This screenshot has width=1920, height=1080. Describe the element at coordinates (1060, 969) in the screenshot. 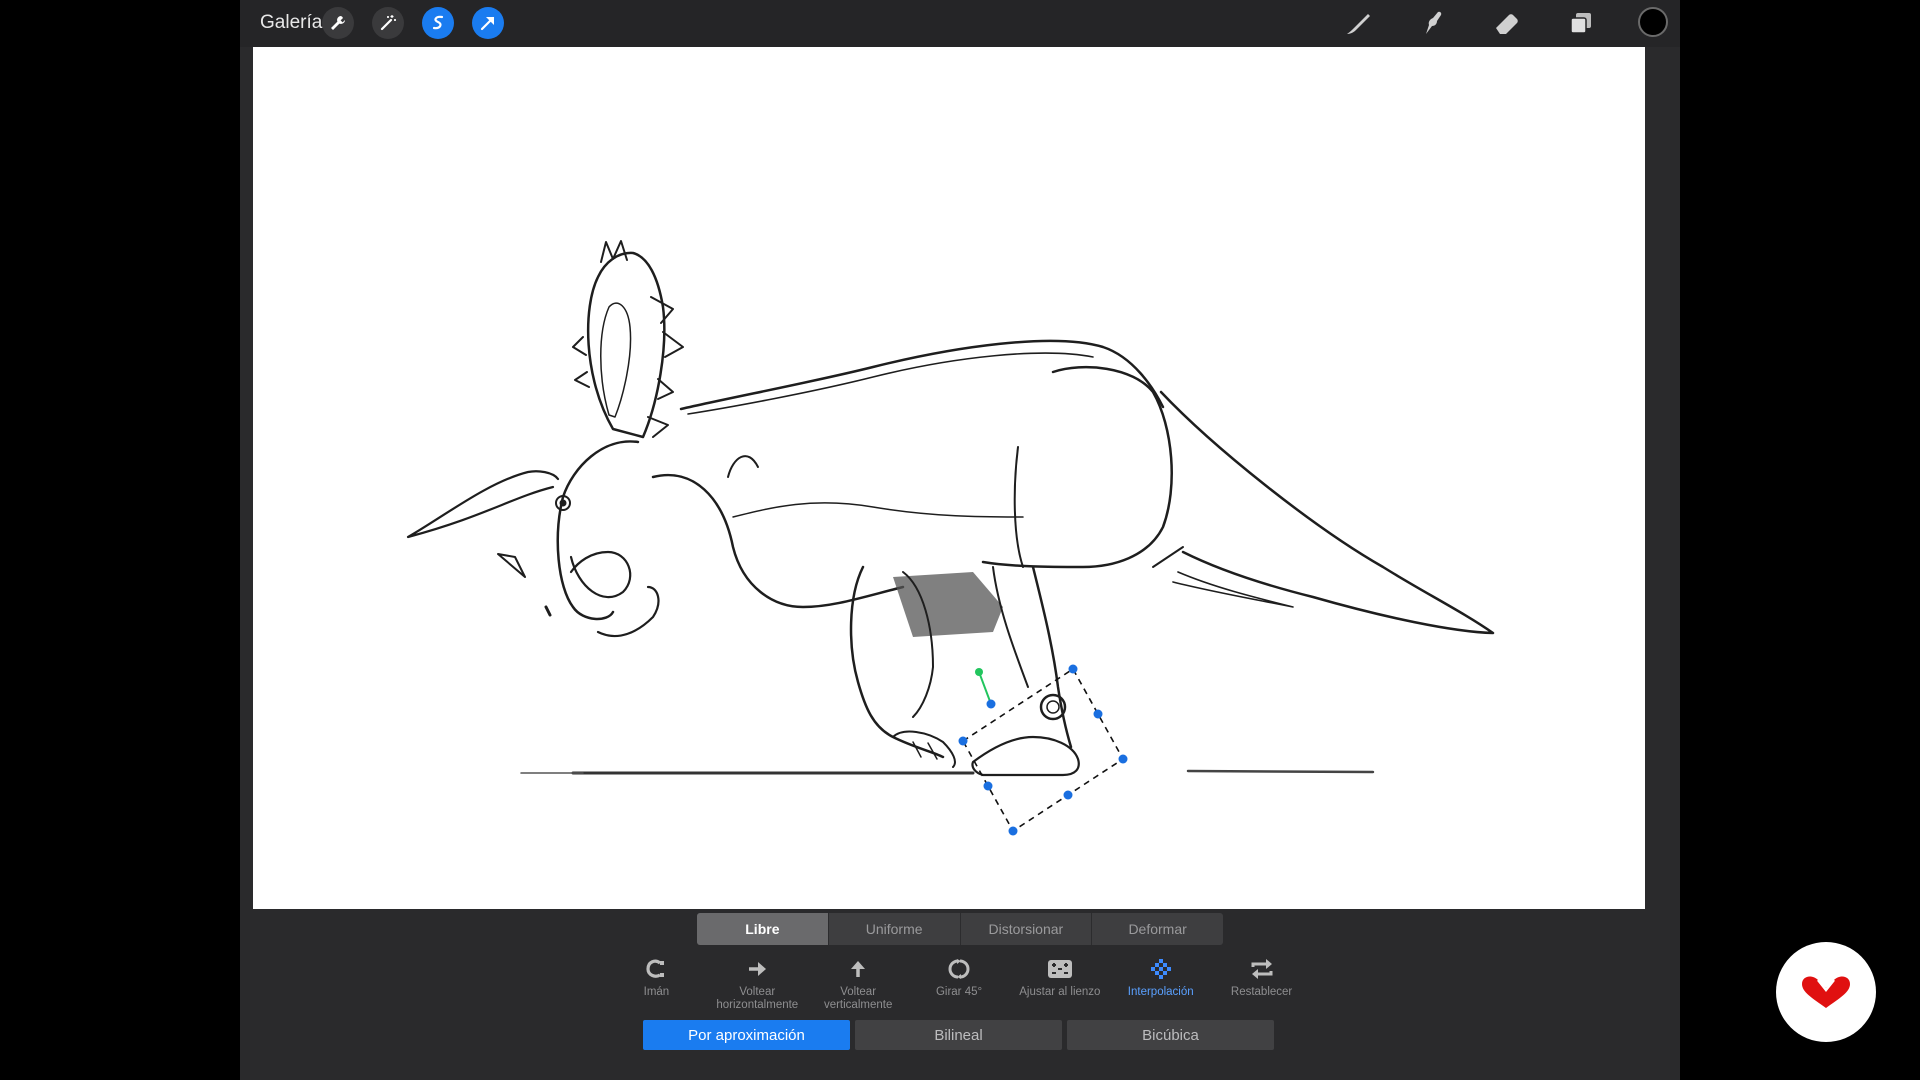

I see `fit-canvas-icon` at that location.